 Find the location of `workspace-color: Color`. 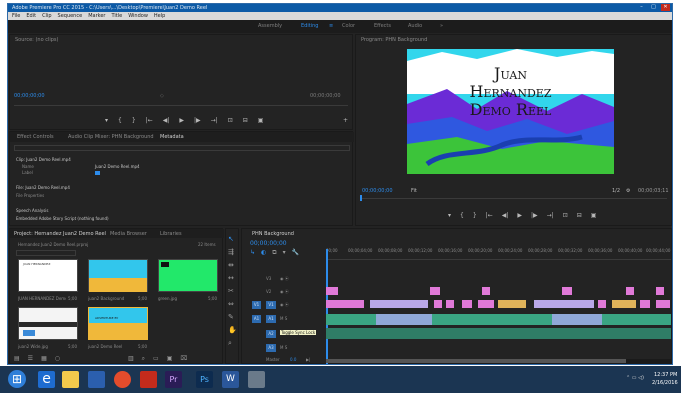

workspace-color: Color is located at coordinates (348, 26).